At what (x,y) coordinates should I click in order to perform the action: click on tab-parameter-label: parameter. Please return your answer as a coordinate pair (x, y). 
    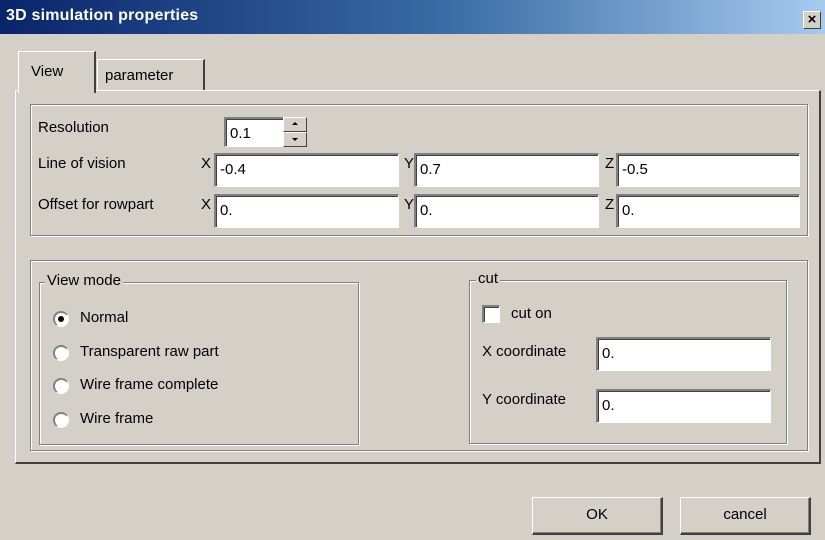
    Looking at the image, I should click on (139, 75).